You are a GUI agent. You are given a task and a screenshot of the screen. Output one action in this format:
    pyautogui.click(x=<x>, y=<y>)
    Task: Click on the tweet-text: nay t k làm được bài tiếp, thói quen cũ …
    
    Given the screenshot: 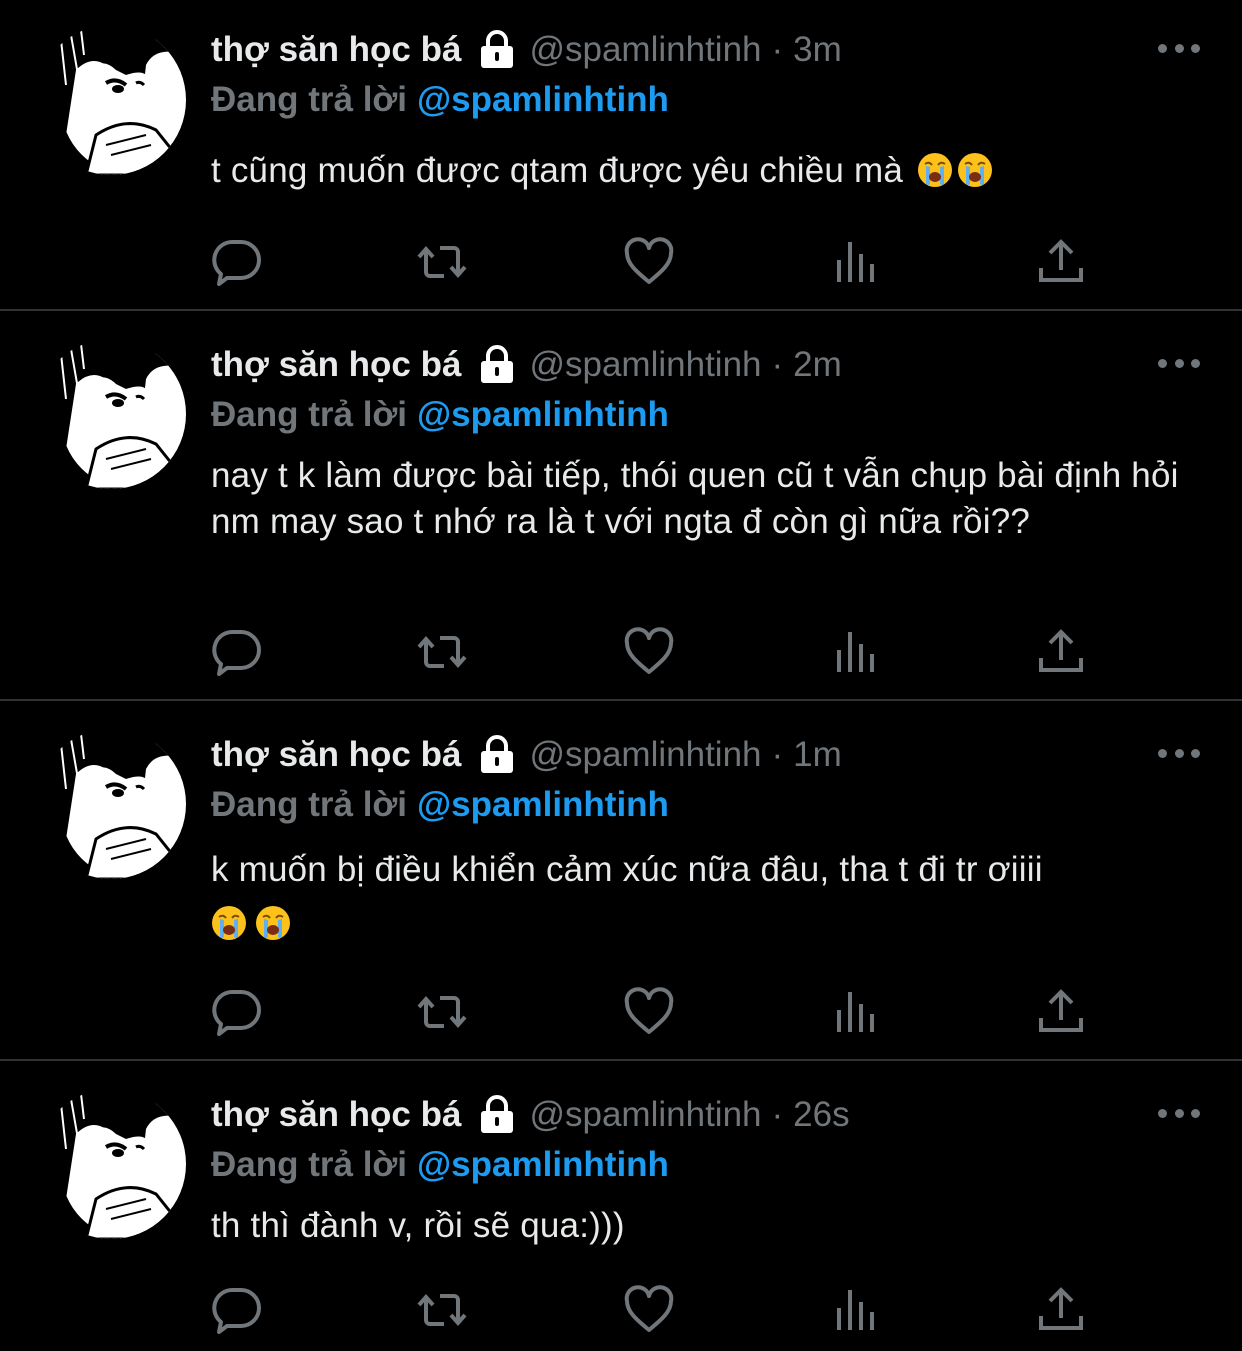 What is the action you would take?
    pyautogui.click(x=706, y=499)
    